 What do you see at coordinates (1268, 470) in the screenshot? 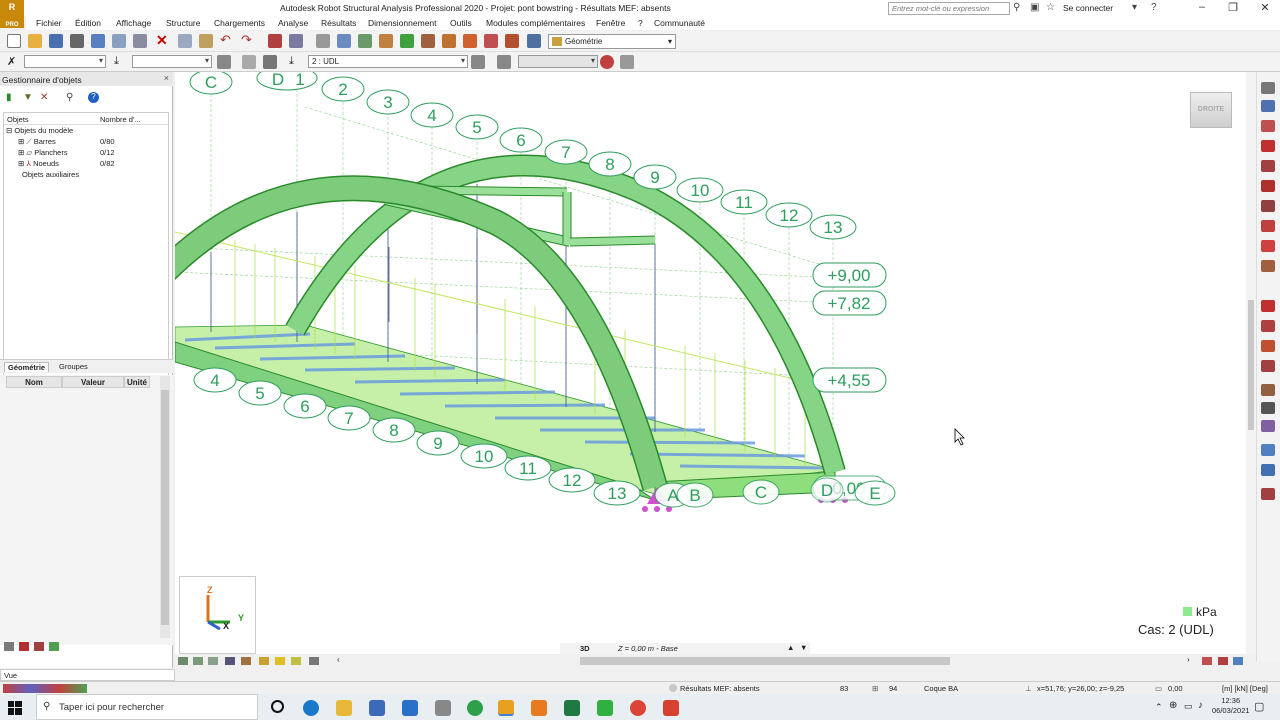
I see `report-tool-icon` at bounding box center [1268, 470].